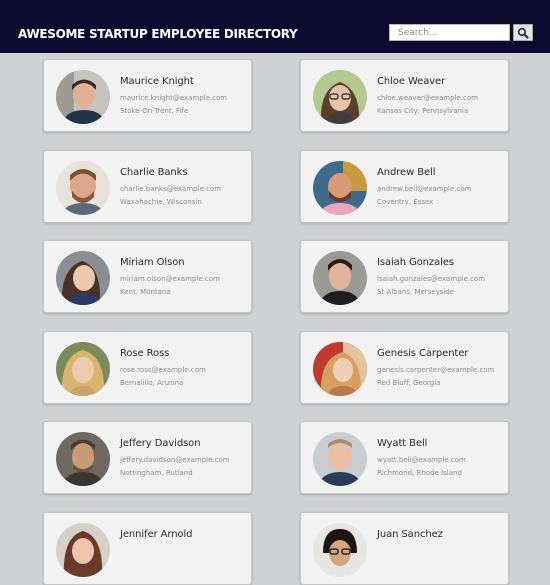 The height and width of the screenshot is (585, 550). What do you see at coordinates (409, 383) in the screenshot?
I see `employee-location: Red Bluff, Georgia` at bounding box center [409, 383].